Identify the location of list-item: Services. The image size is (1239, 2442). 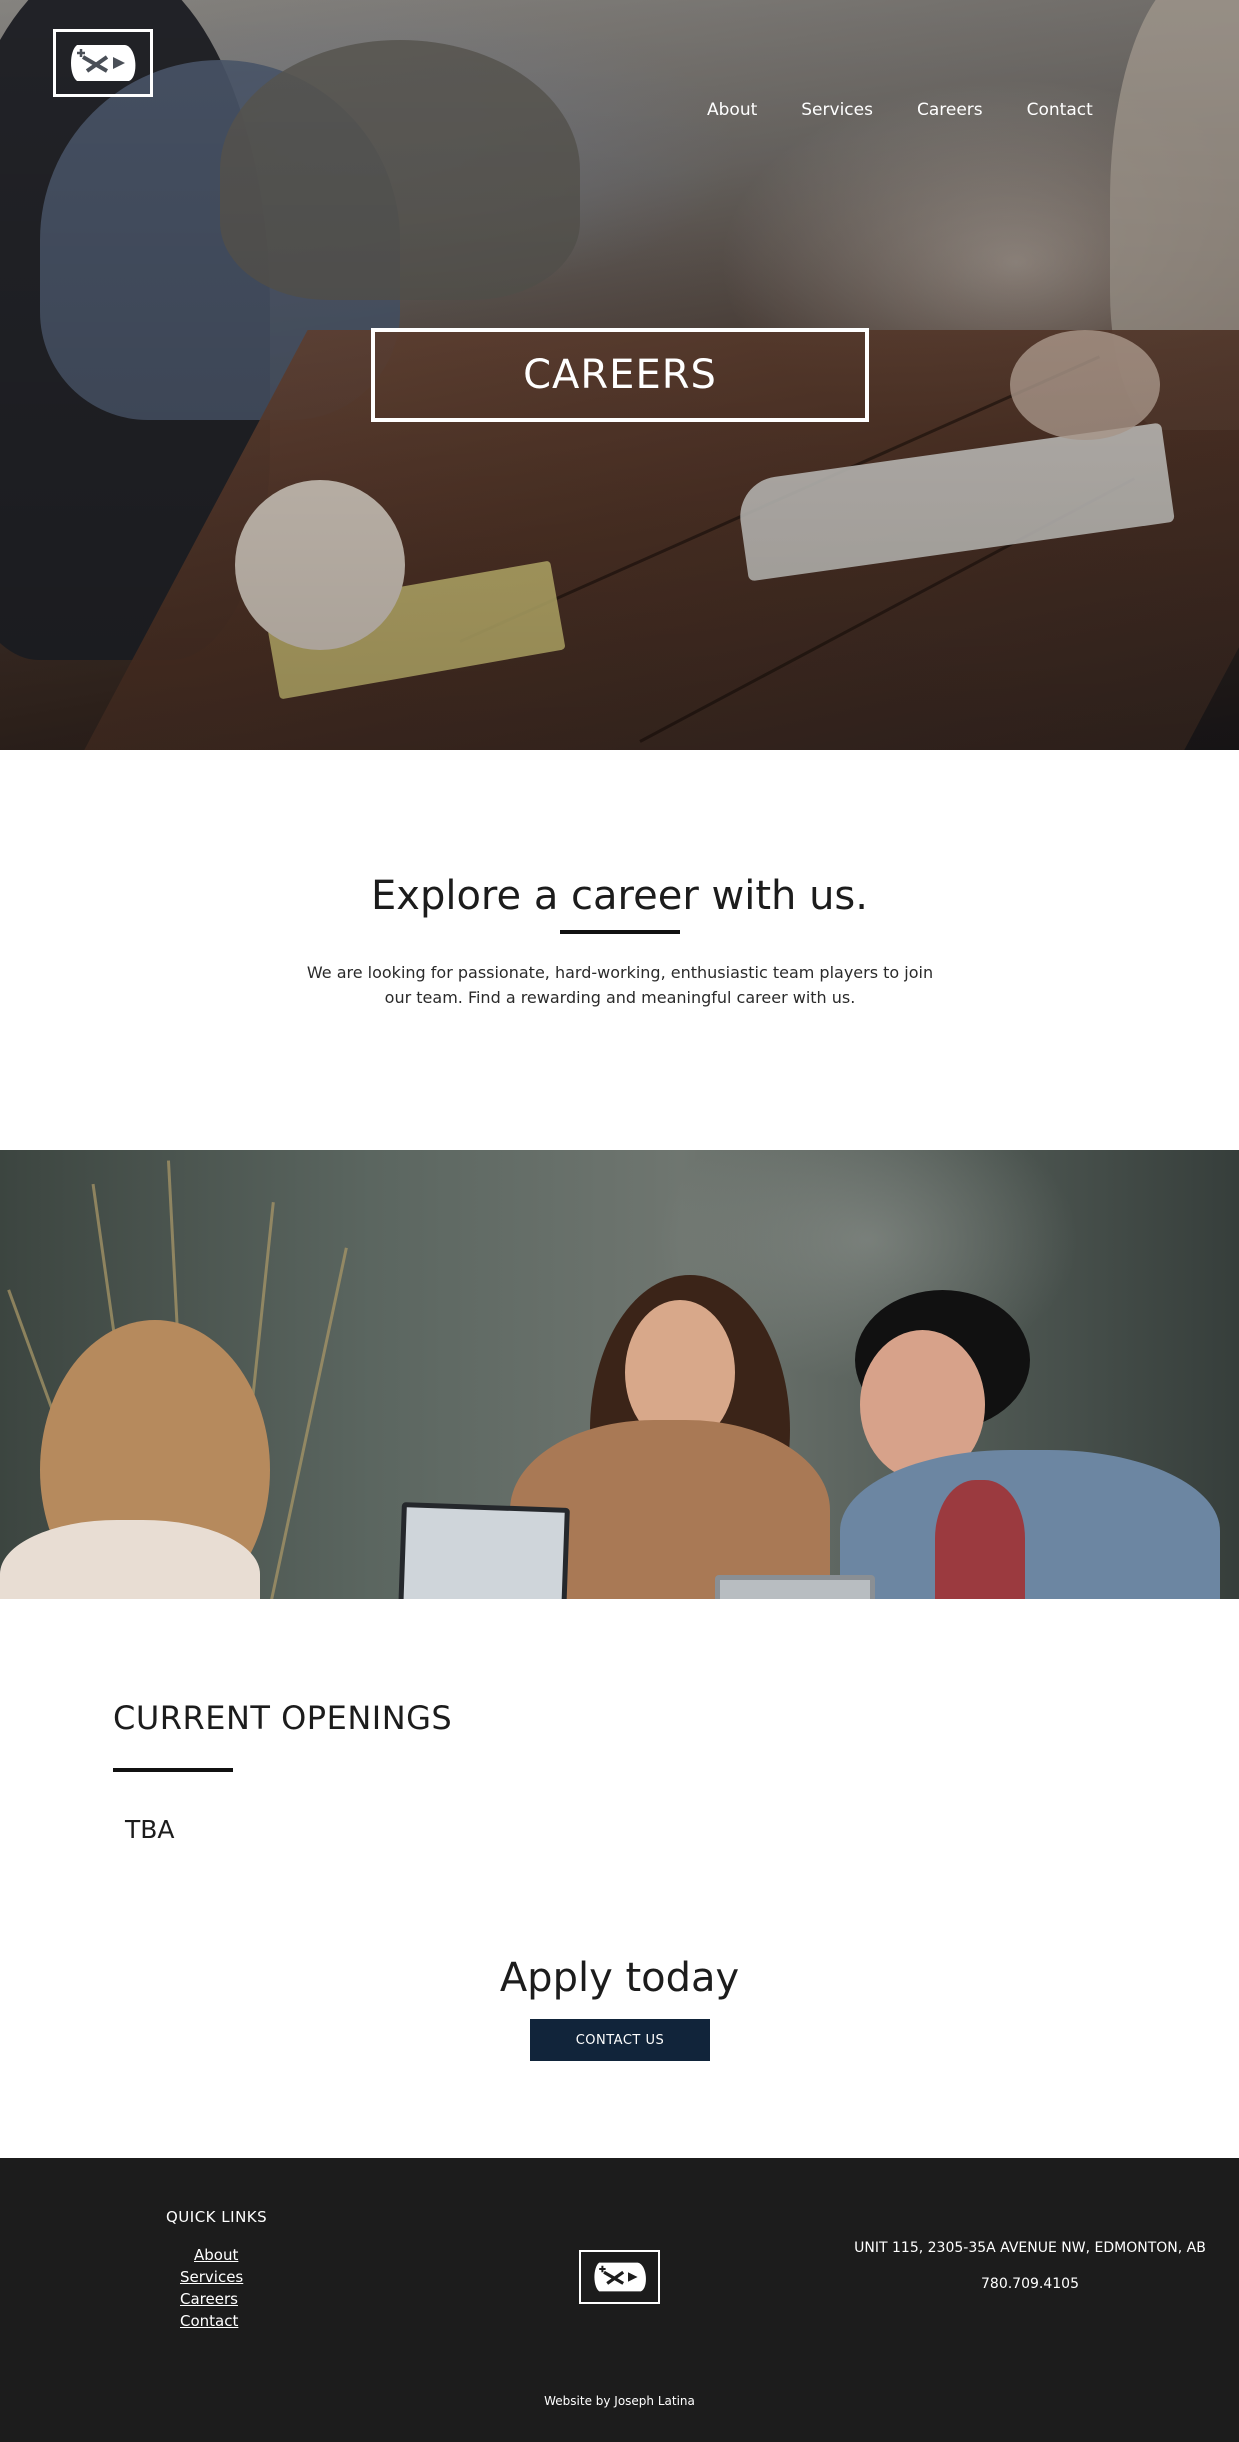
(211, 2279).